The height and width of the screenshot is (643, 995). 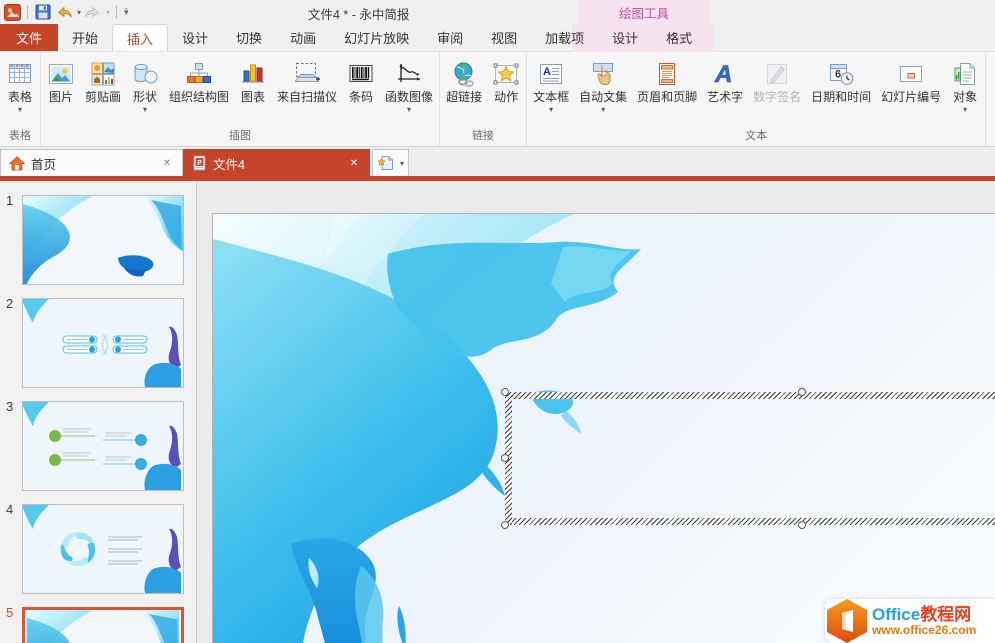 I want to click on doc-tab-home: 首页, so click(x=91, y=162).